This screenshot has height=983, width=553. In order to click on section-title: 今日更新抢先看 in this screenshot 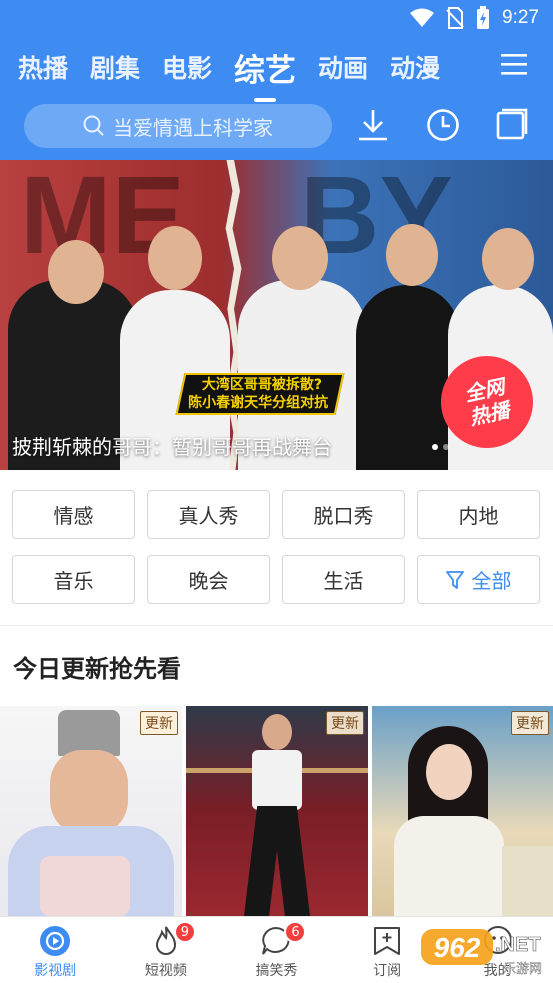, I will do `click(97, 669)`.